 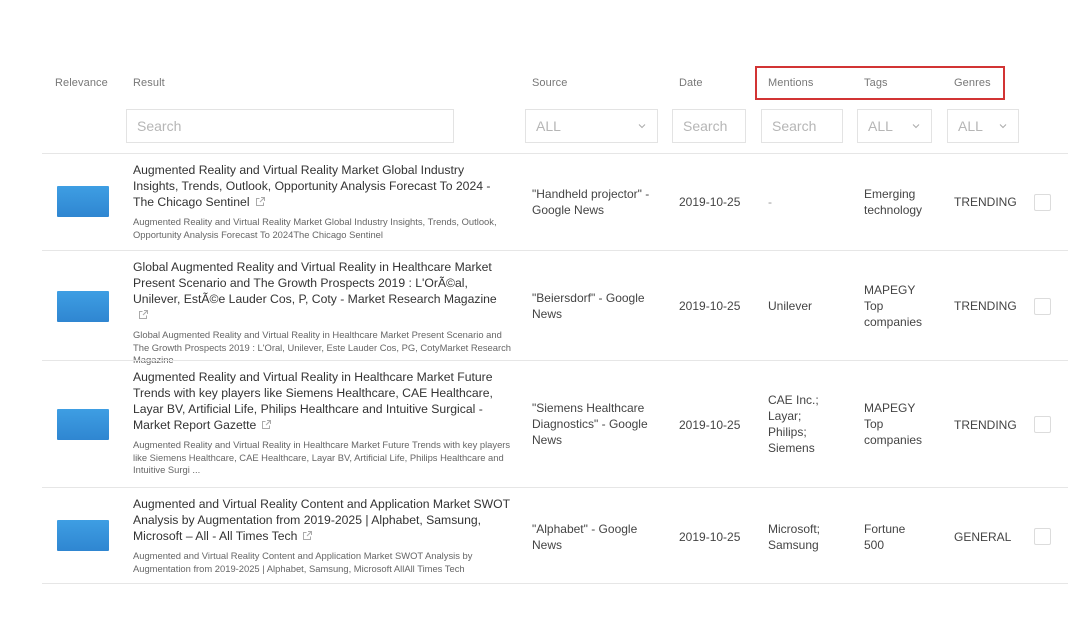 I want to click on genres-select: ALL, so click(x=983, y=126).